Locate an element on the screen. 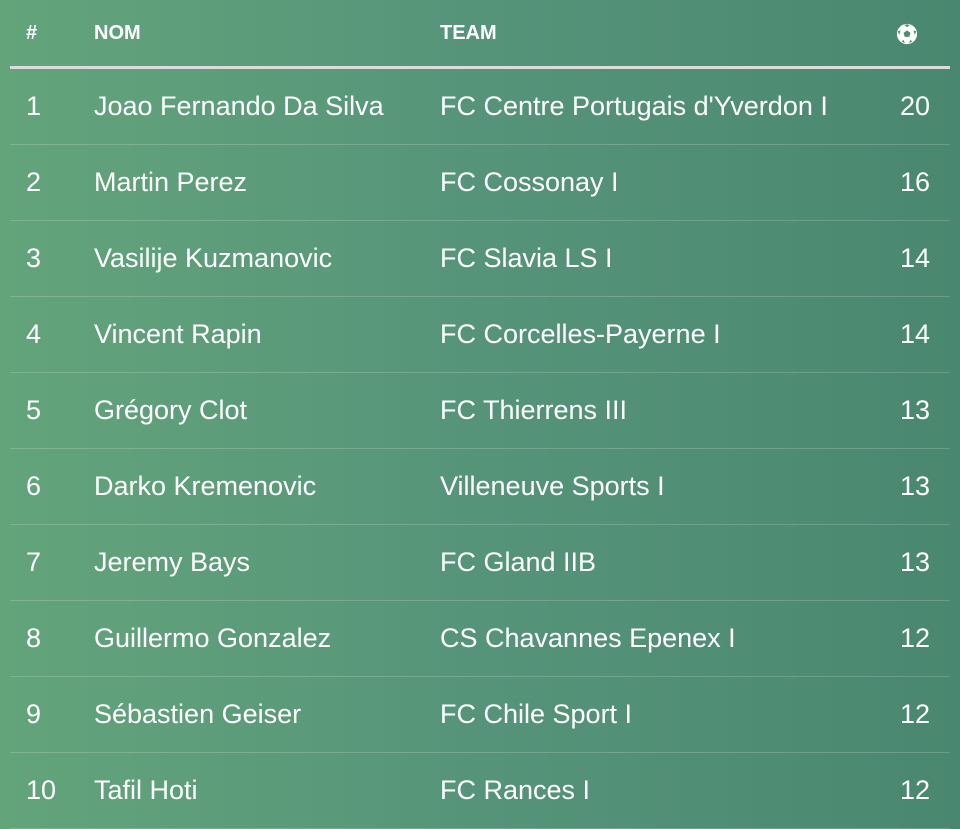 The image size is (960, 829). cell-rank: 10 is located at coordinates (41, 790).